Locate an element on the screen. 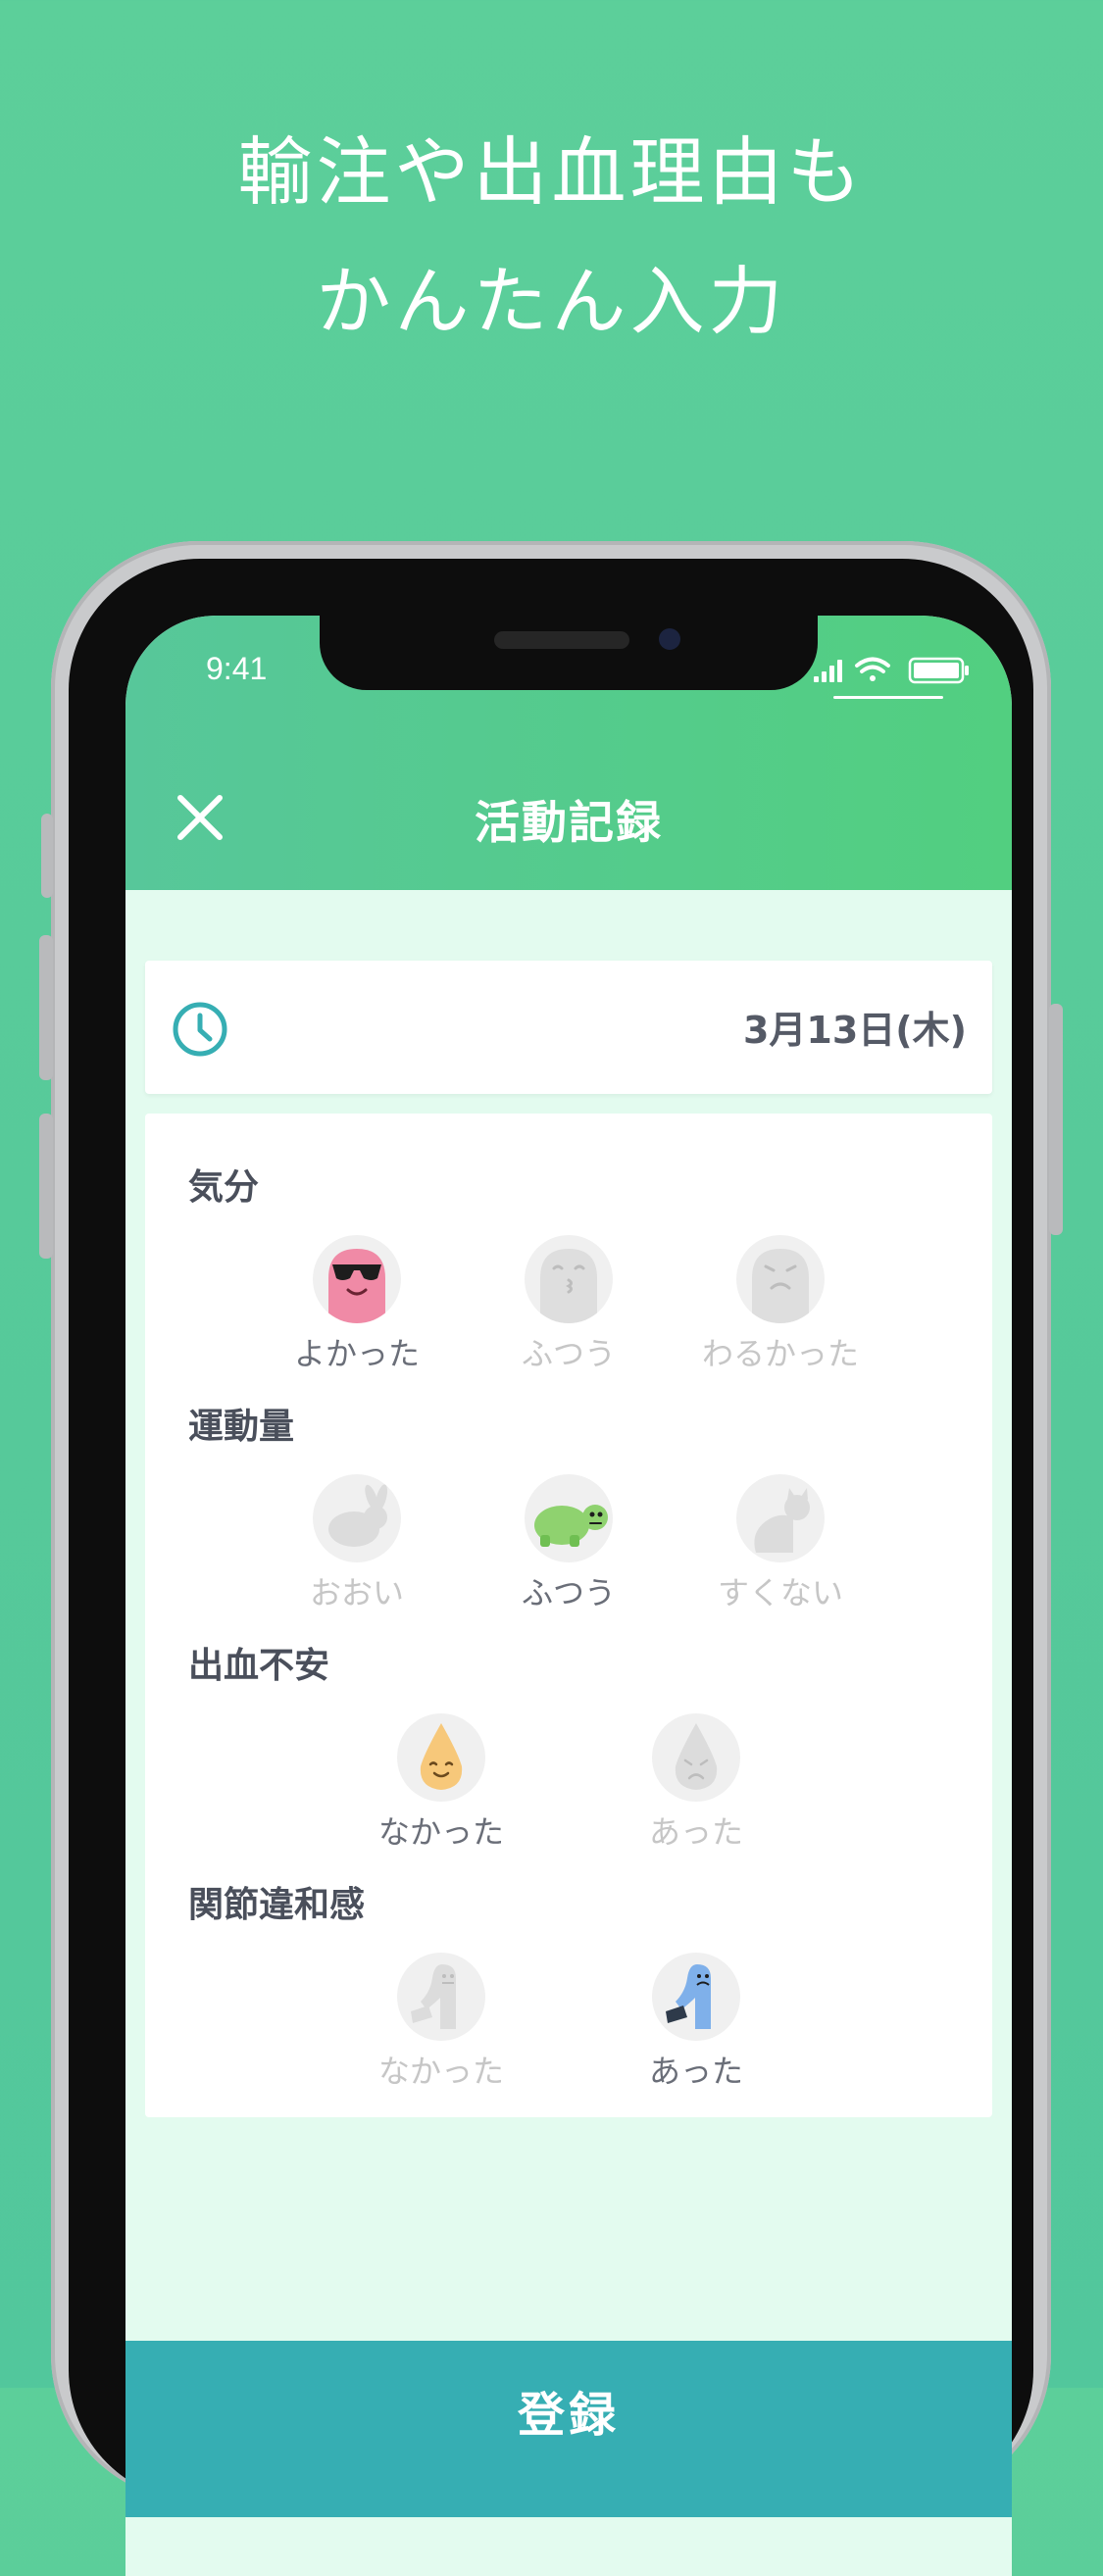  drop-sad-icon is located at coordinates (696, 1757).